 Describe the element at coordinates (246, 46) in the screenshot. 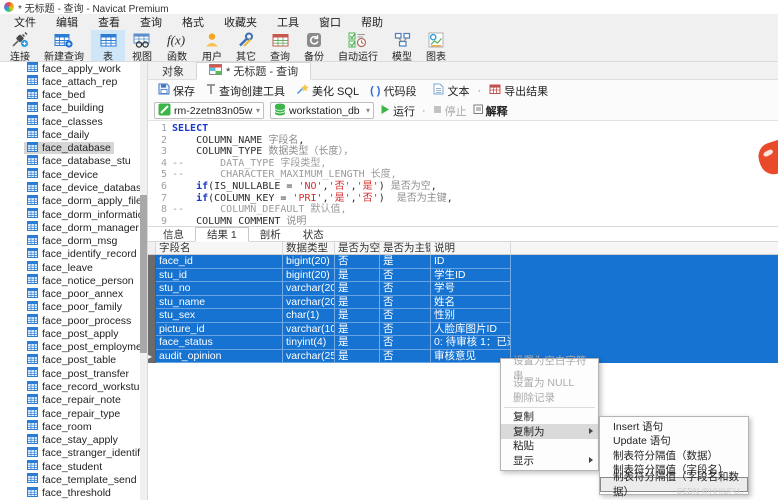

I see `toolbar-button-tools: 其它` at that location.